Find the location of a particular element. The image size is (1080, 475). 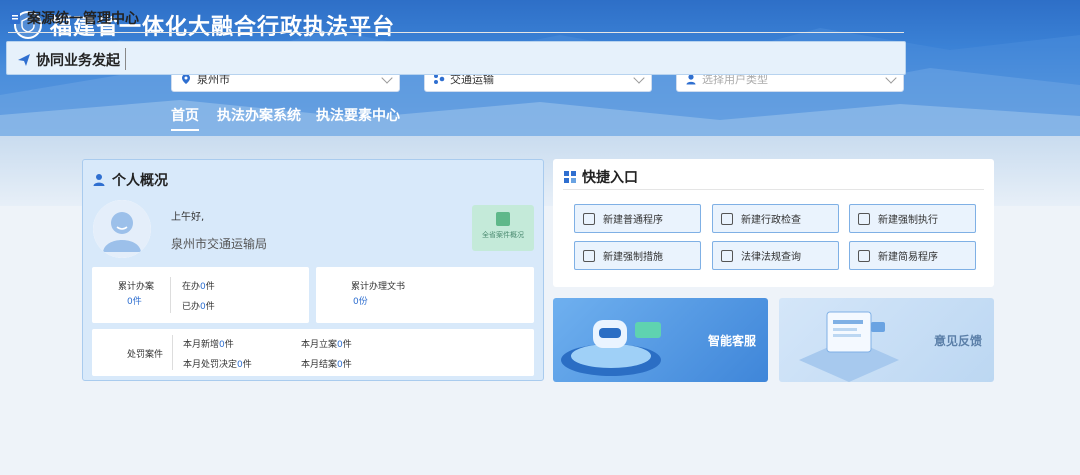

profile-card-title: 个人概况 is located at coordinates (130, 180).